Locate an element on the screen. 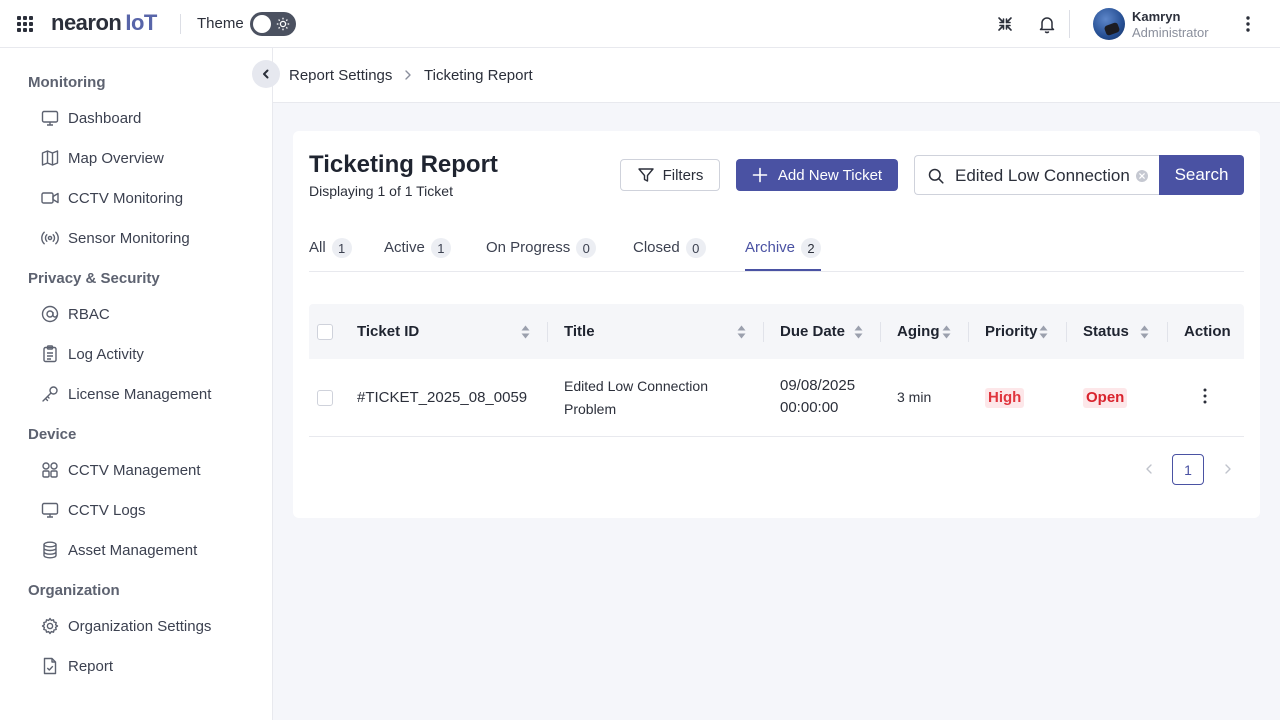 The image size is (1280, 720). cell-due-date-value: 09/08/2025 is located at coordinates (818, 385).